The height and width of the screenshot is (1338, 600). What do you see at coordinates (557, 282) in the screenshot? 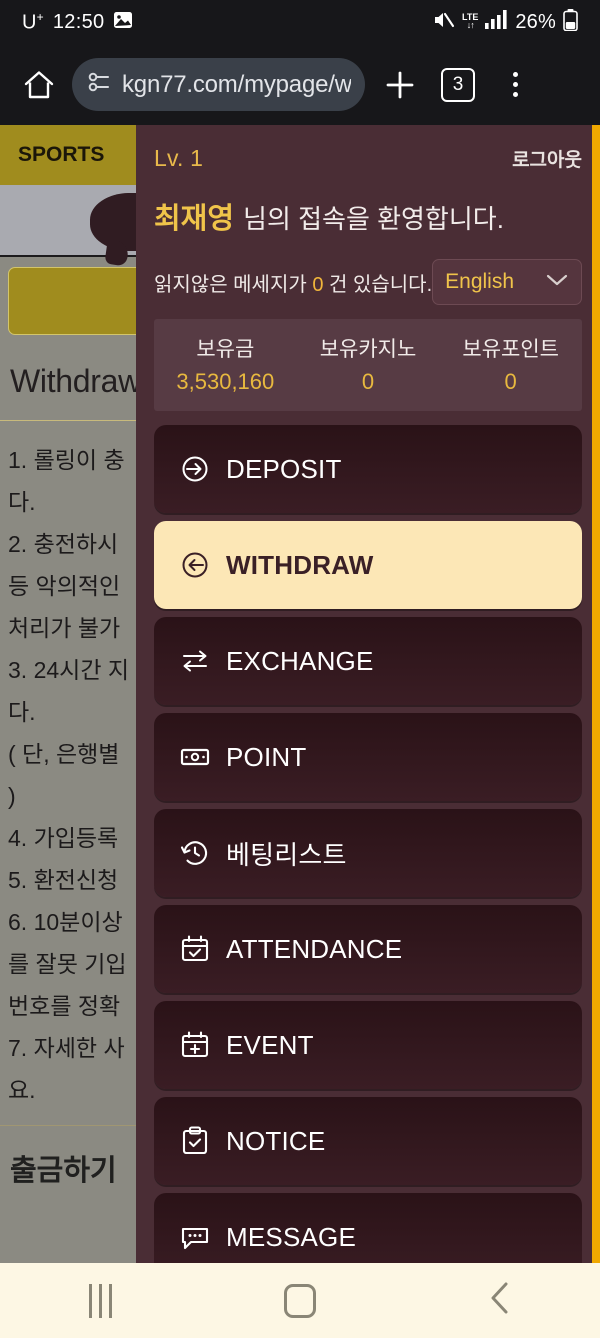
I see `chevron-down-icon` at bounding box center [557, 282].